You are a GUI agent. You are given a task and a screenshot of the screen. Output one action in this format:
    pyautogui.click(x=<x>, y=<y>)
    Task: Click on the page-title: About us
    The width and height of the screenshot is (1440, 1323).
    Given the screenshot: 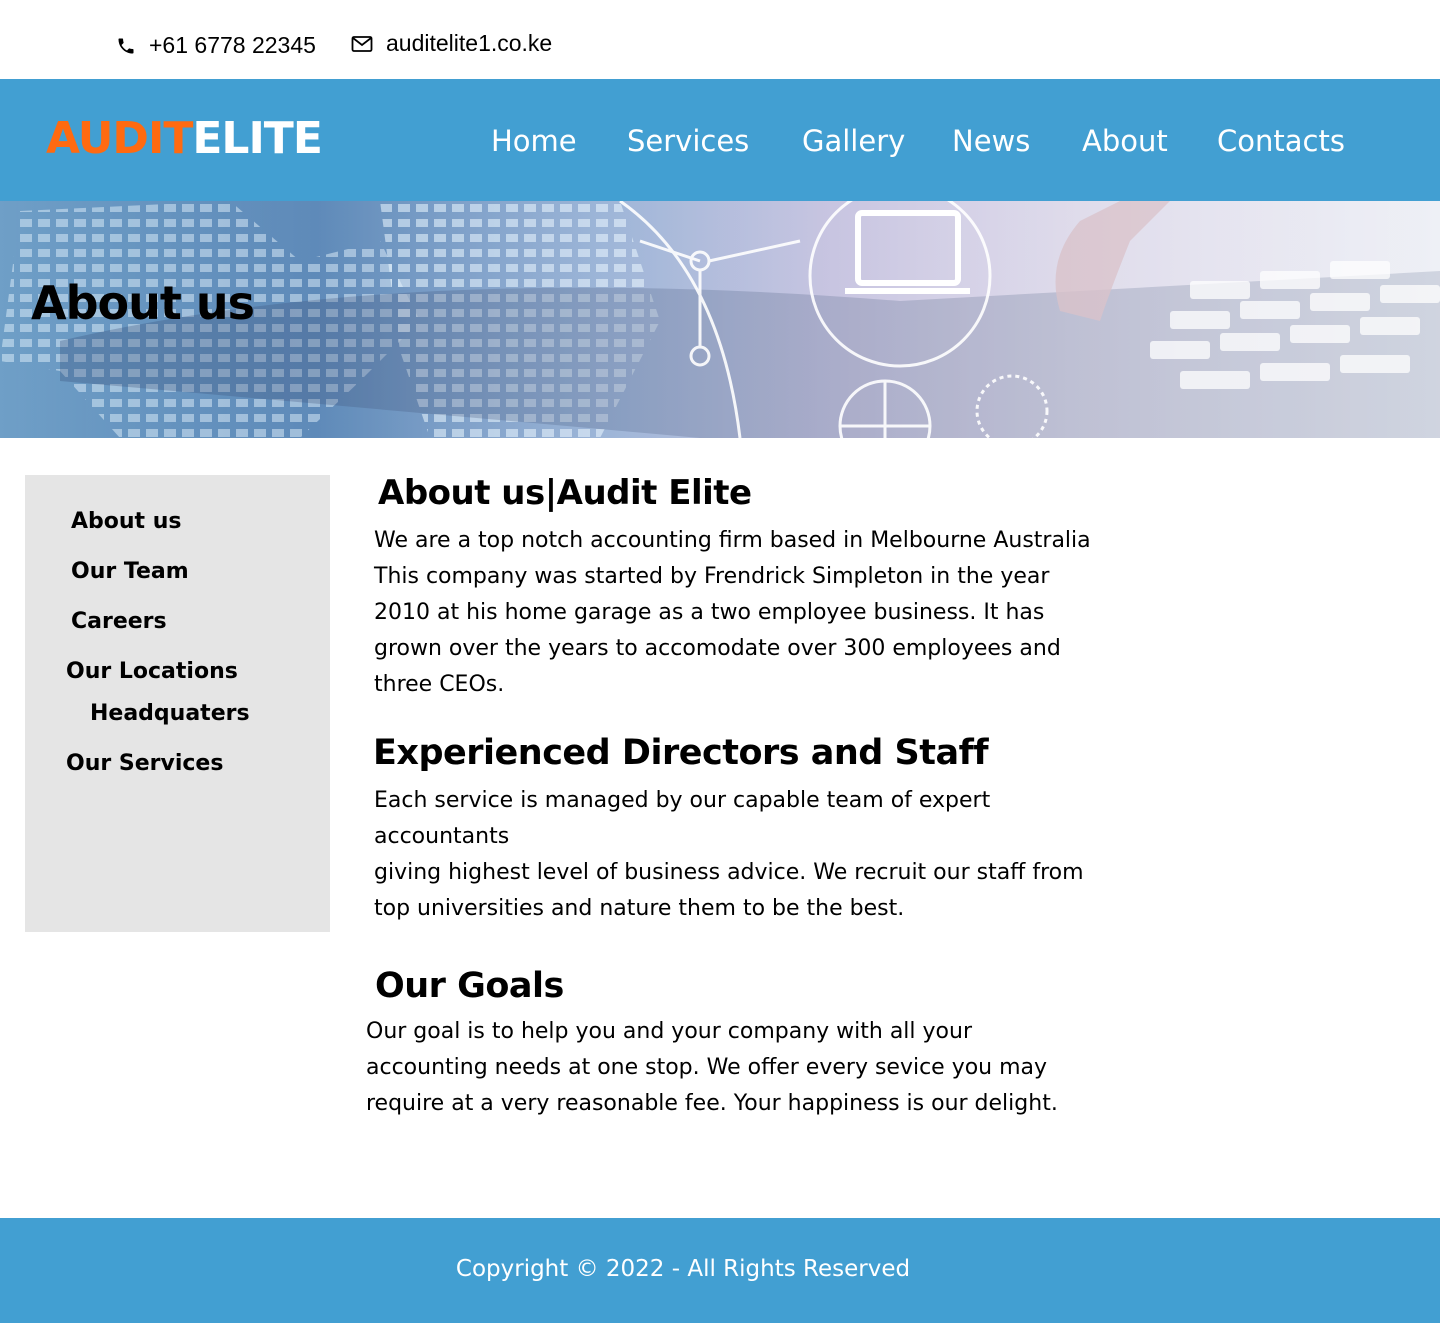 What is the action you would take?
    pyautogui.click(x=143, y=303)
    